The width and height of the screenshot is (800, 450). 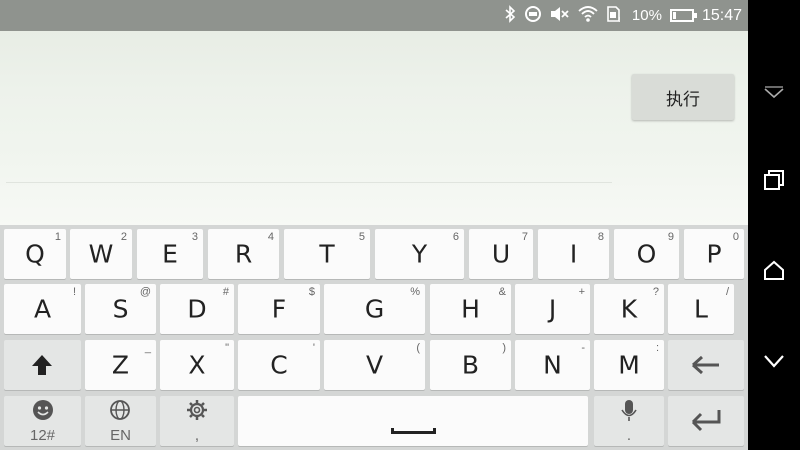 I want to click on key-u: U7, so click(x=501, y=254).